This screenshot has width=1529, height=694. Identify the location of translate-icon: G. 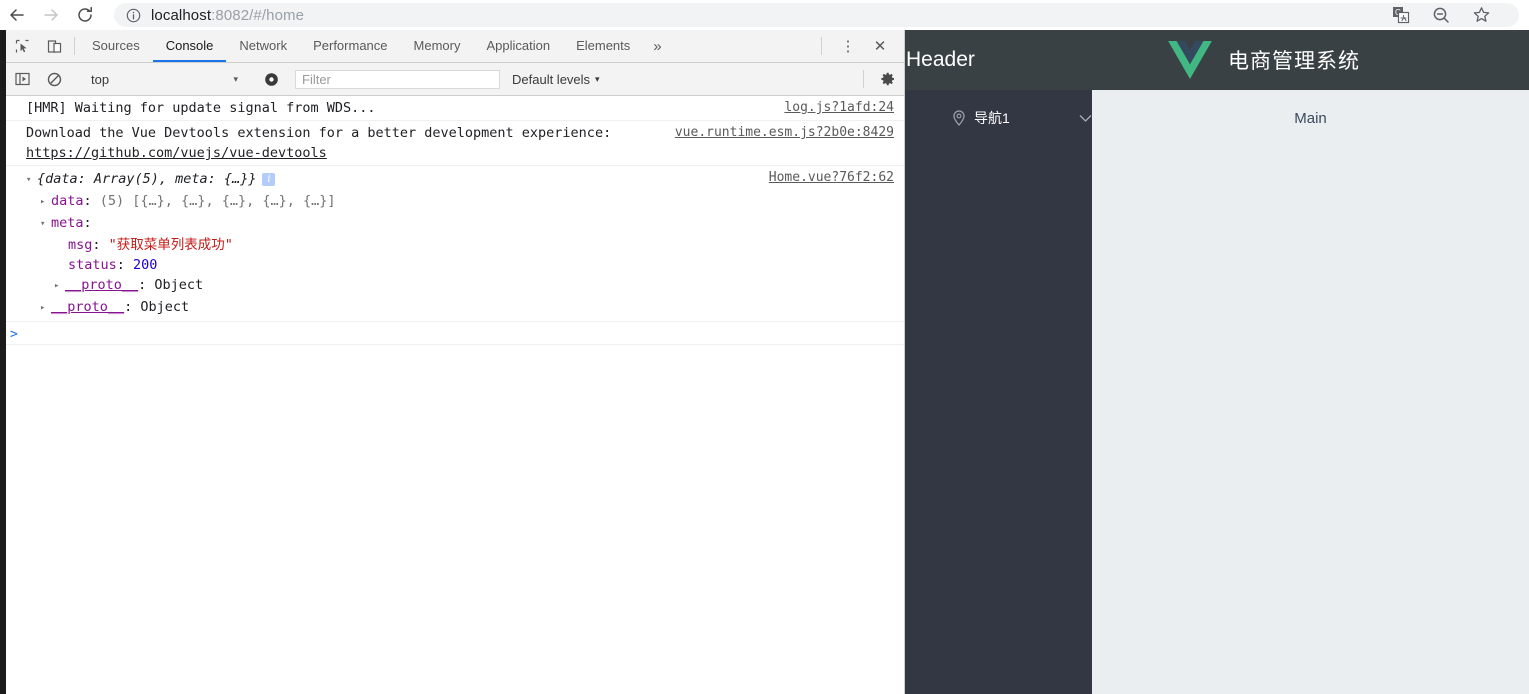
(1401, 15).